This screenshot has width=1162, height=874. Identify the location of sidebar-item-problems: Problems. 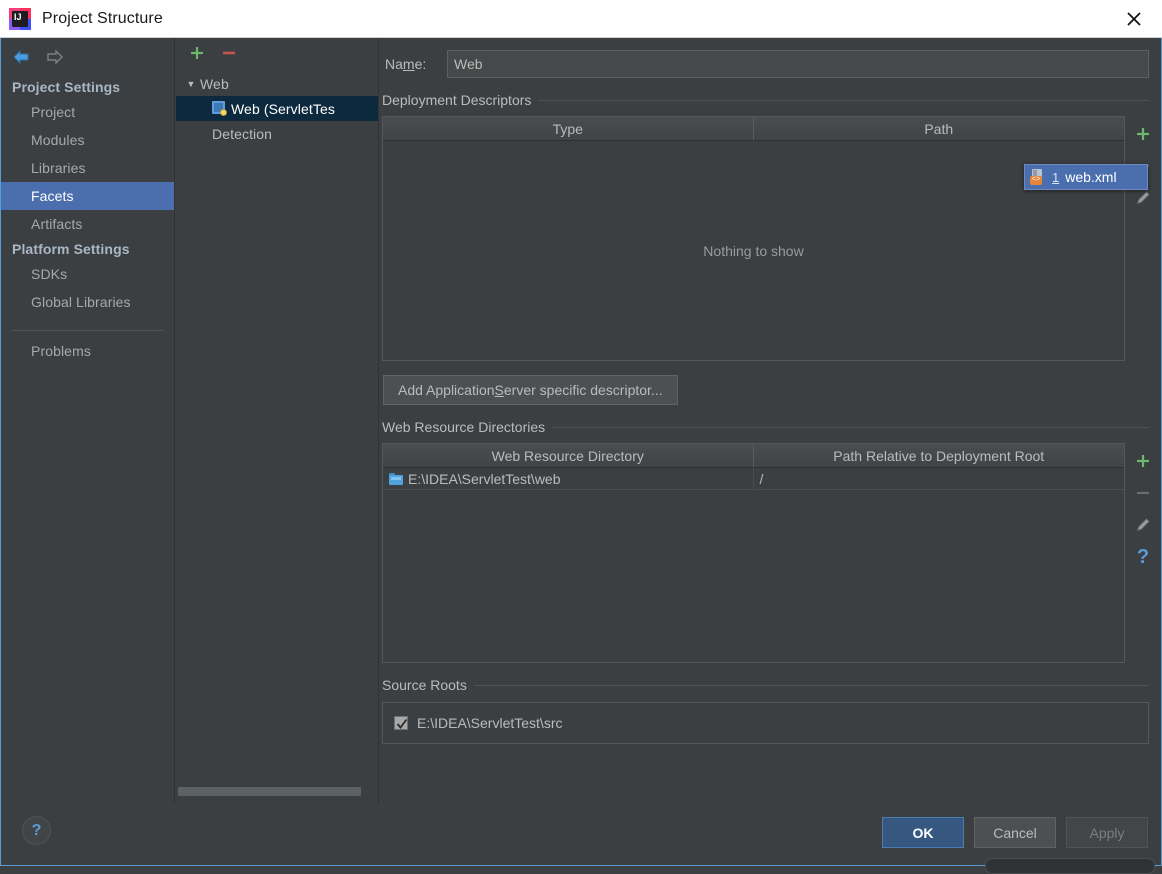
(87, 351).